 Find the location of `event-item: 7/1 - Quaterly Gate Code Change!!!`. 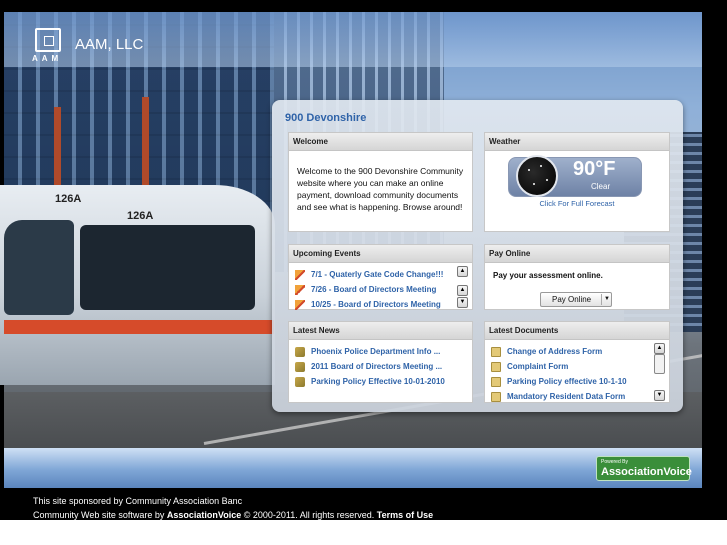

event-item: 7/1 - Quaterly Gate Code Change!!! is located at coordinates (383, 274).